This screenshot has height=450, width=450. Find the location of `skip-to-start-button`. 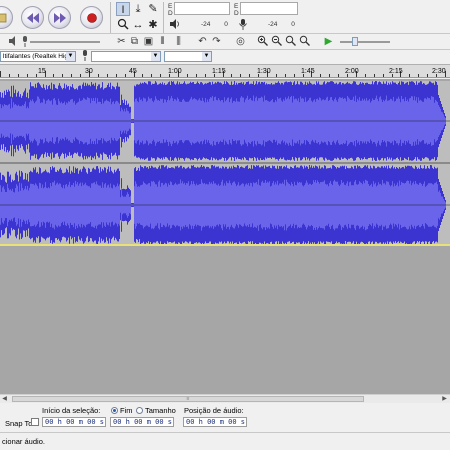

skip-to-start-button is located at coordinates (32, 17).